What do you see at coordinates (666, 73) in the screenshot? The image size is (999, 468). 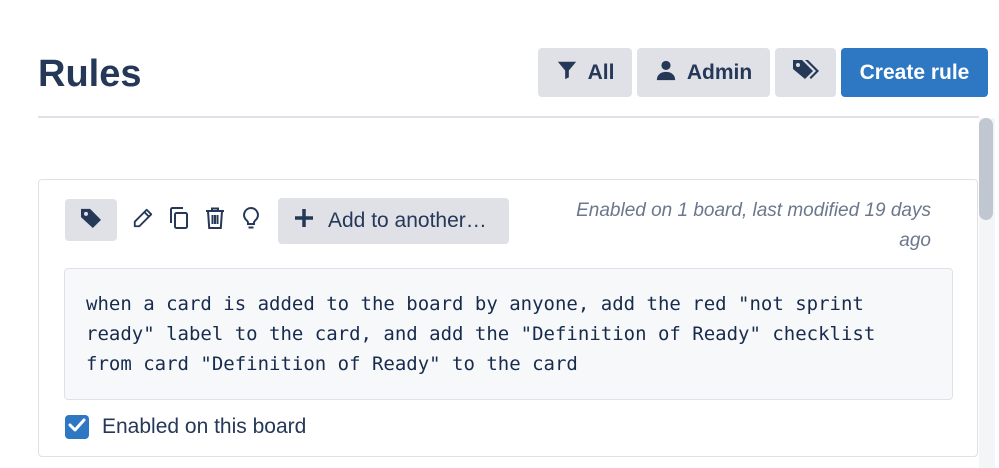 I see `user-icon` at bounding box center [666, 73].